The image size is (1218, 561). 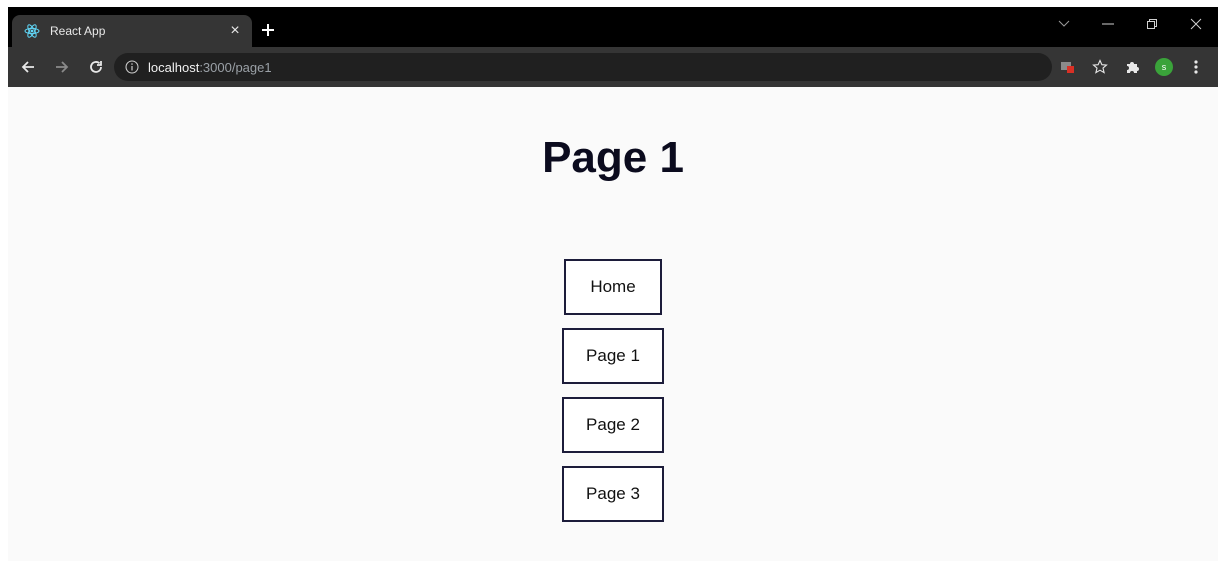 I want to click on nav-link-home: Home, so click(x=613, y=287).